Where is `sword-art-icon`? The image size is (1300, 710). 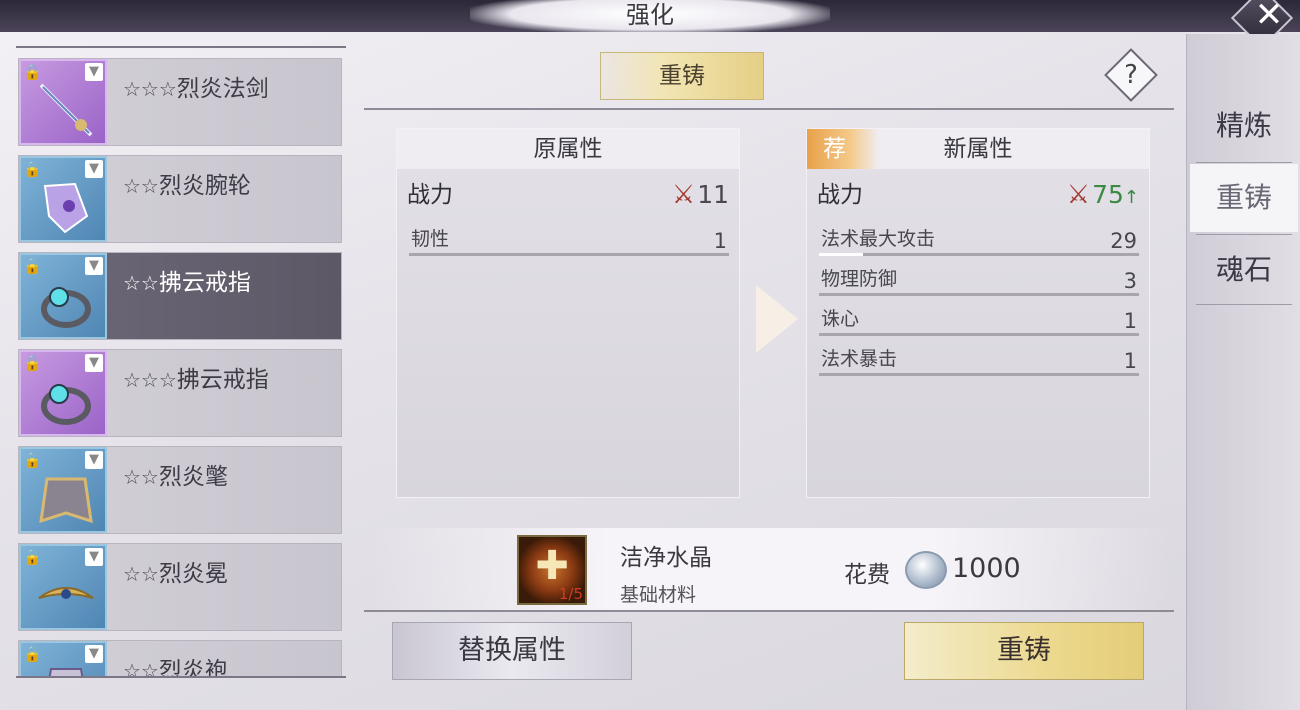
sword-art-icon is located at coordinates (66, 110).